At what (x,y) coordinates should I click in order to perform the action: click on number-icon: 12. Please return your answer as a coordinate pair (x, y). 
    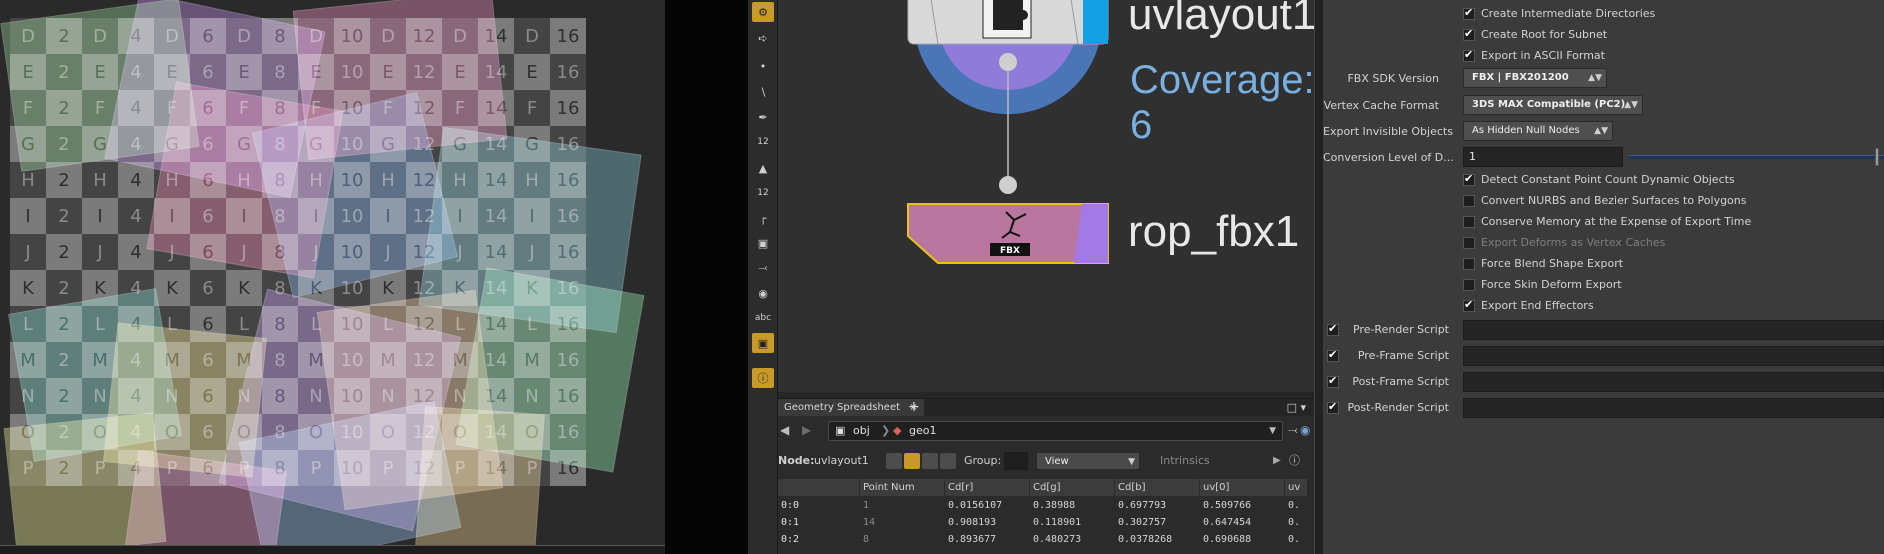
    Looking at the image, I should click on (763, 142).